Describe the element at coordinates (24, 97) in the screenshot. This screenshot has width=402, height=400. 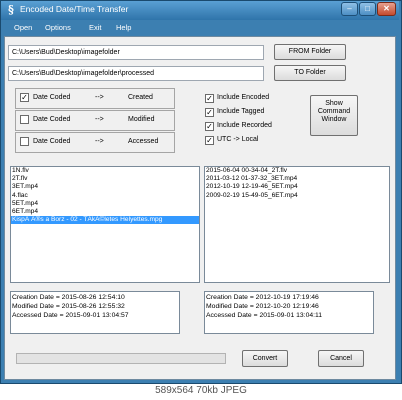
I see `date-created-checkbox: ✓` at that location.